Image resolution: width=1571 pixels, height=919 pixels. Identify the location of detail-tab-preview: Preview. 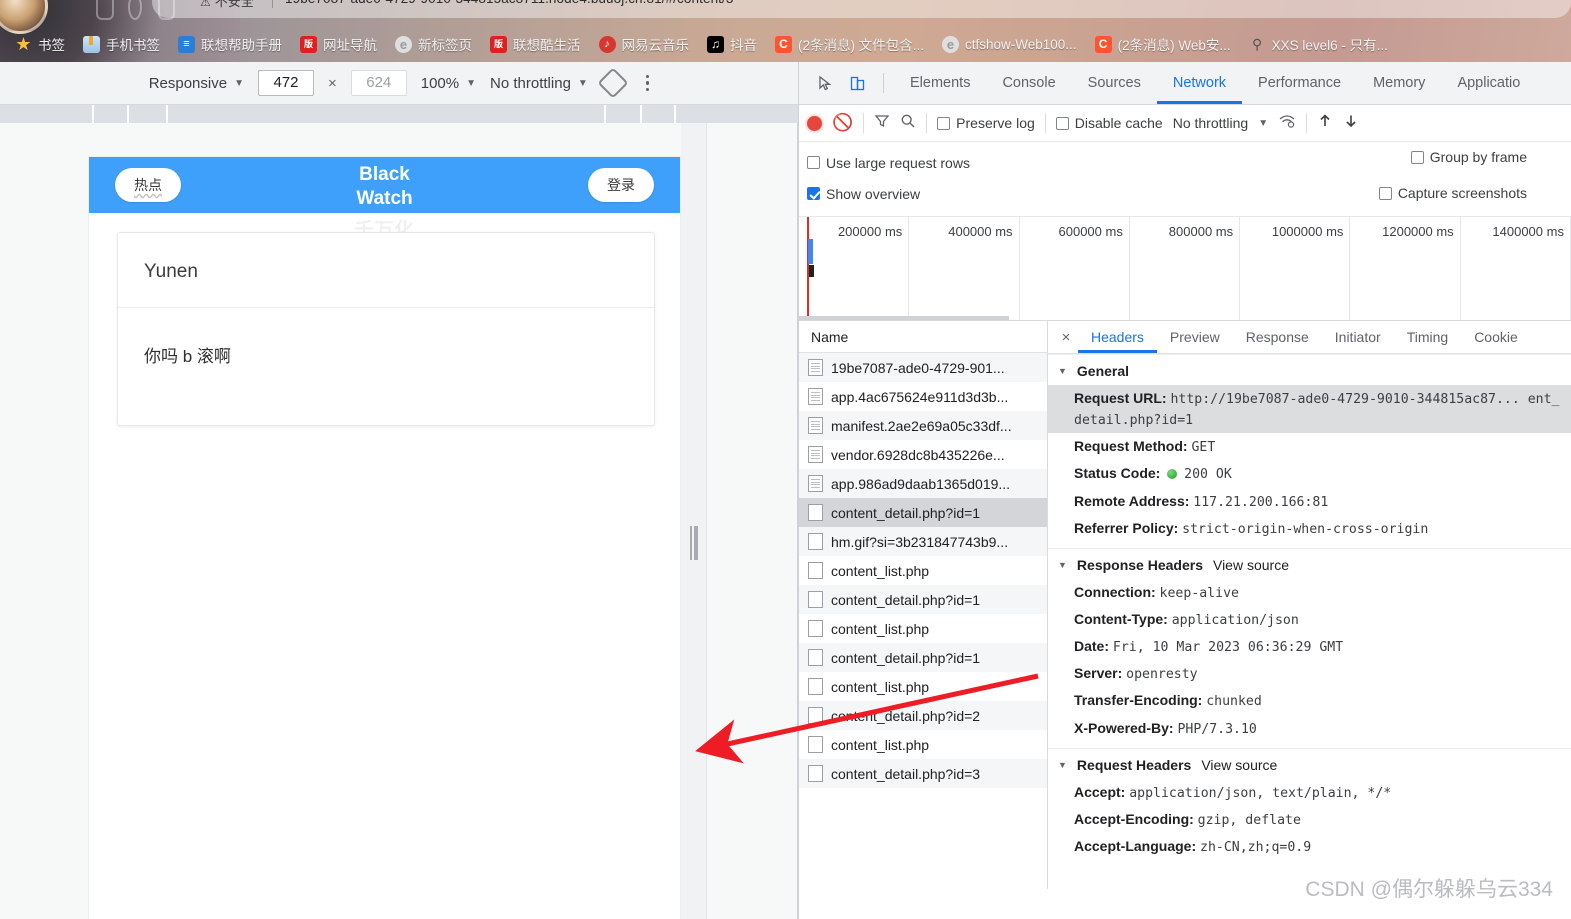
(1195, 337).